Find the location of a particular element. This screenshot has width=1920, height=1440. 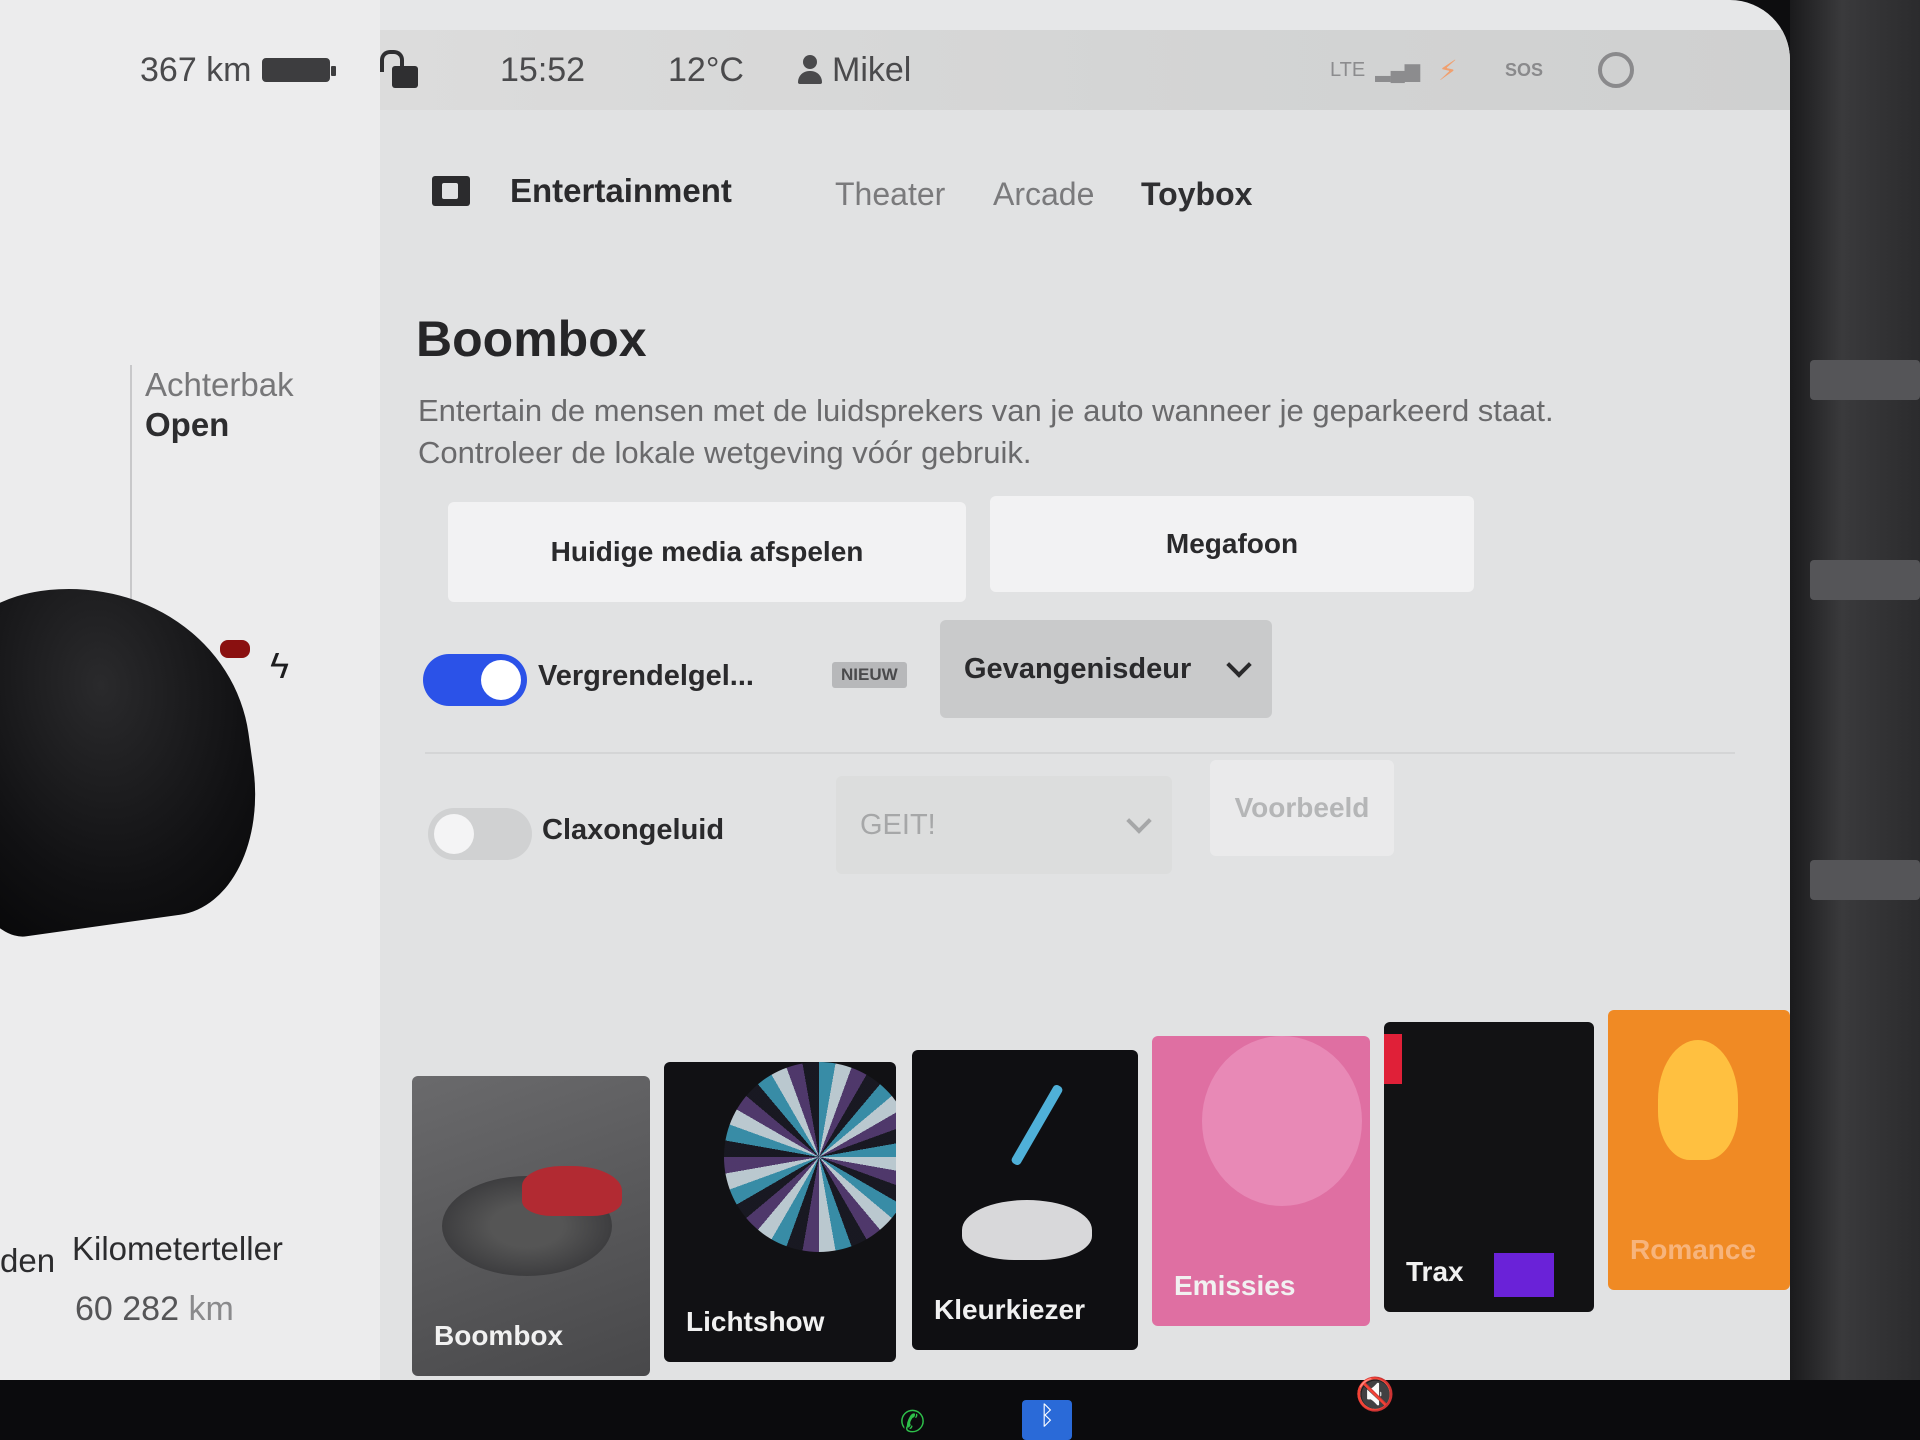

tile-label: Romance is located at coordinates (1693, 1249).